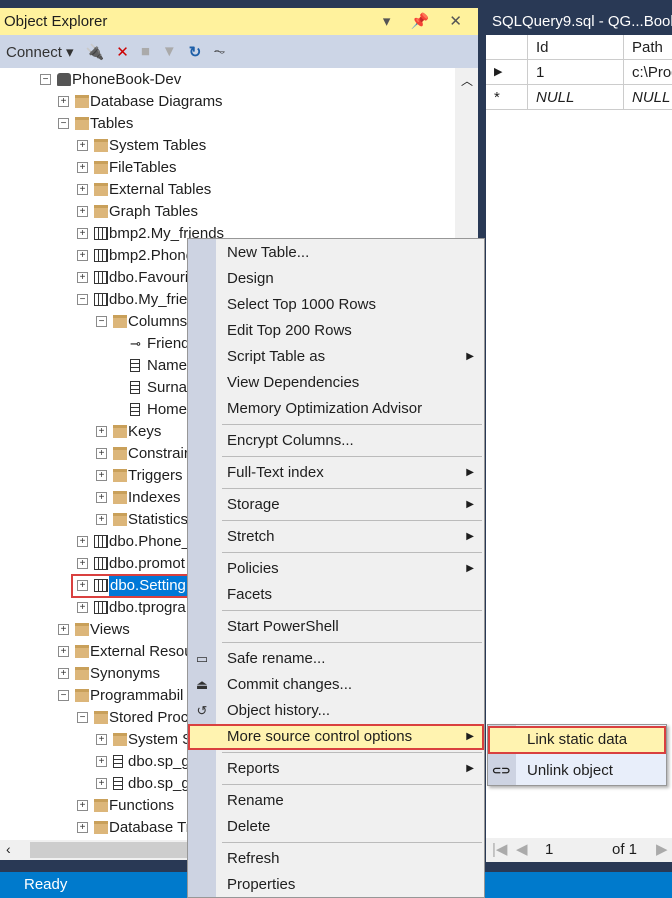 This screenshot has height=898, width=672. What do you see at coordinates (549, 849) in the screenshot?
I see `page-number: 1` at bounding box center [549, 849].